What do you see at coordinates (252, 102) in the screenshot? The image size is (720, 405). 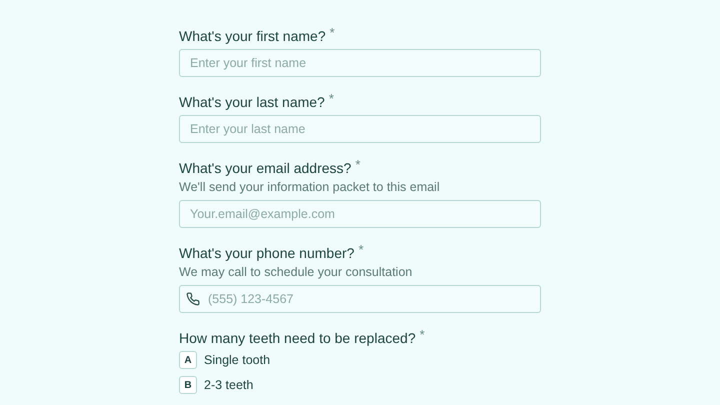 I see `question-label: What's your last name?` at bounding box center [252, 102].